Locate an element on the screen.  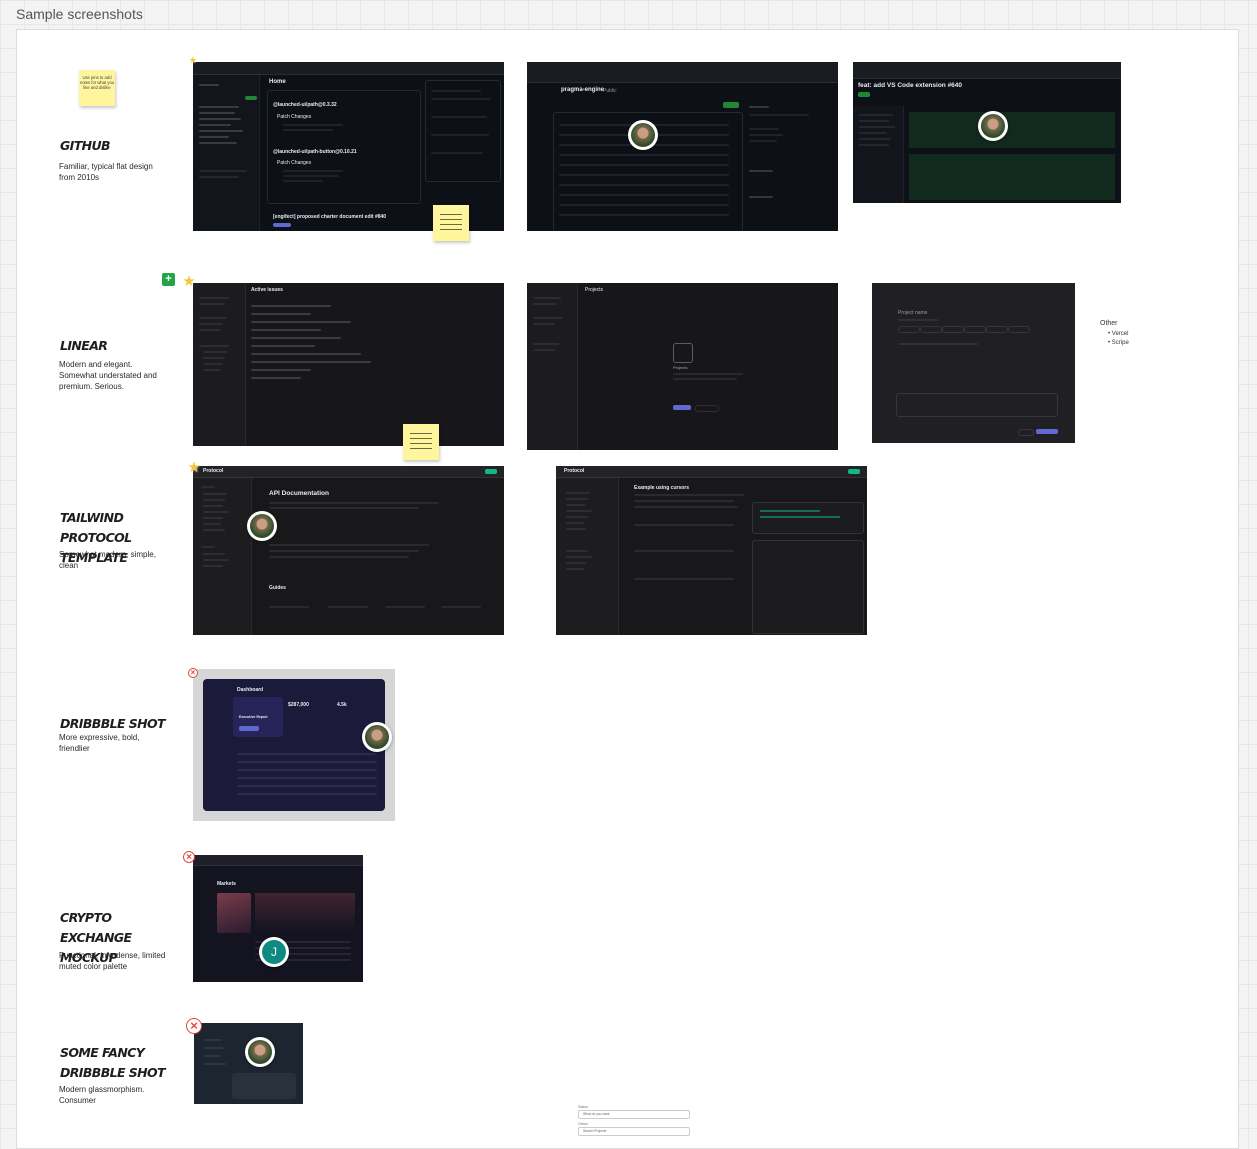
dropdown-select: What do you want is located at coordinates (634, 1114).